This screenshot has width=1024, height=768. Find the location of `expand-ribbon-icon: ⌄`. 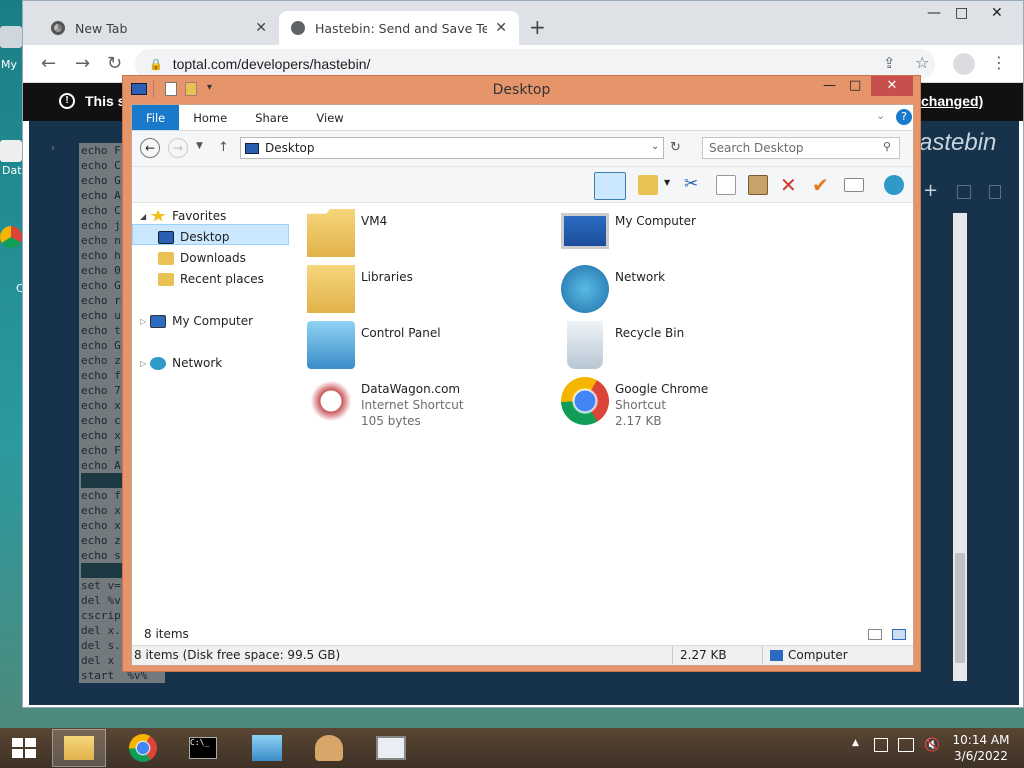

expand-ribbon-icon: ⌄ is located at coordinates (880, 115).